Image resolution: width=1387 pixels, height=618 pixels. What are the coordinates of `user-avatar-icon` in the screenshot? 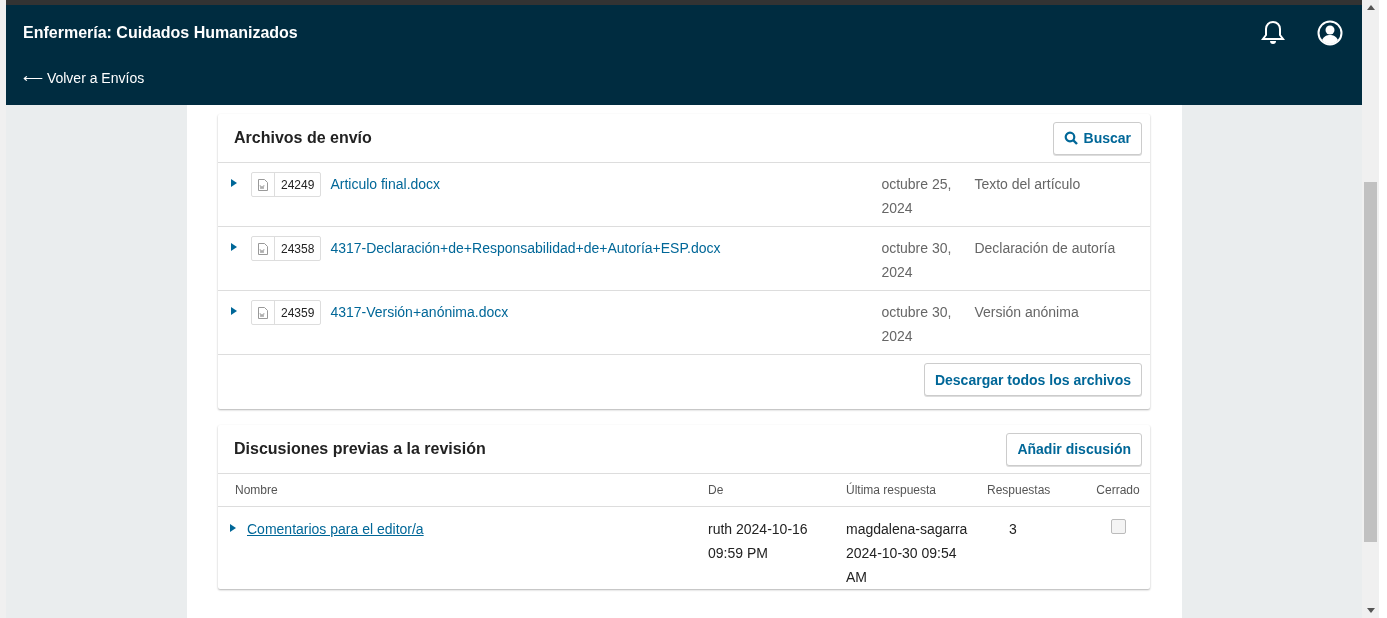 It's located at (1330, 33).